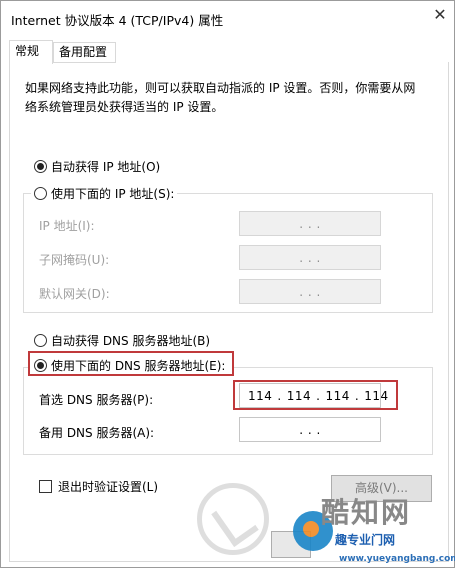 The height and width of the screenshot is (568, 455). I want to click on dns-auto-radio, so click(40, 340).